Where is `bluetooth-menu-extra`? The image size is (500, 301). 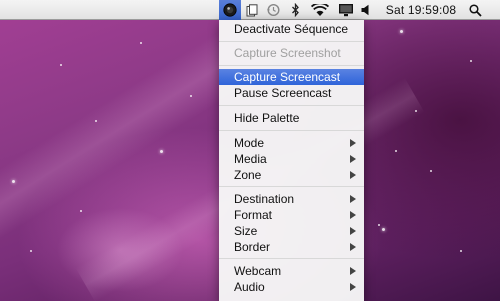 bluetooth-menu-extra is located at coordinates (295, 10).